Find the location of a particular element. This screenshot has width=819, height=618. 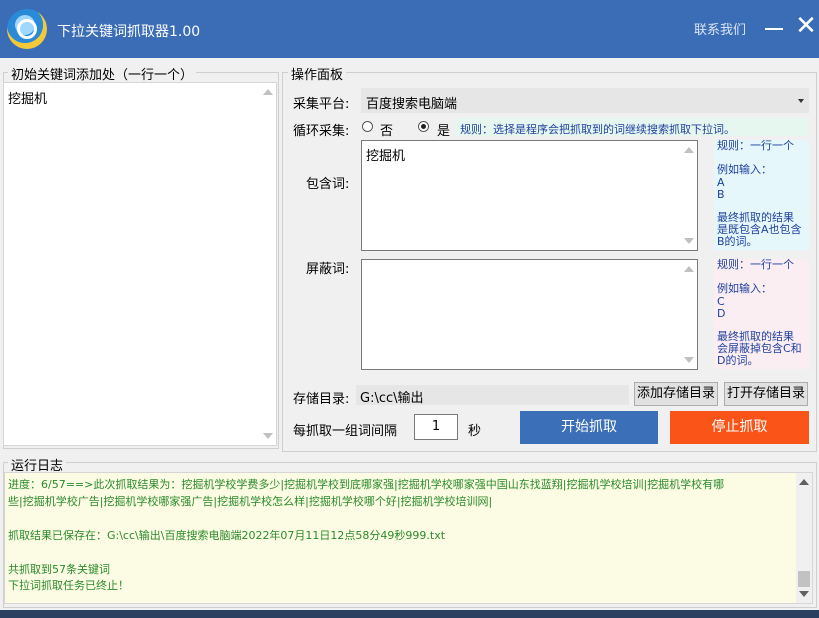

include-note-line: B的词。 is located at coordinates (737, 241).